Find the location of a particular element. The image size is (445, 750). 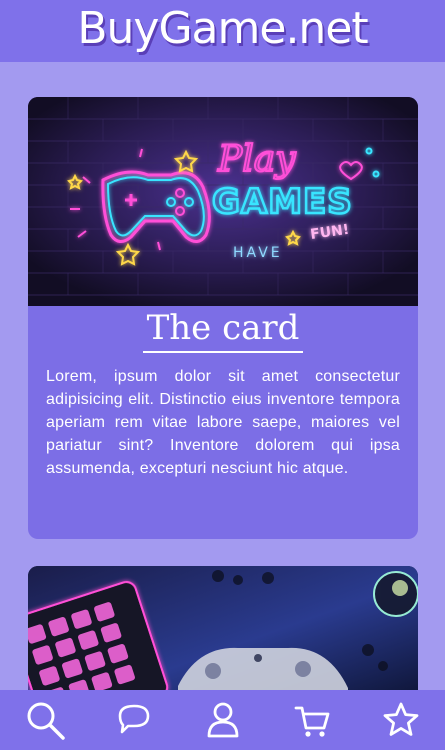

card-title: The card is located at coordinates (223, 330).